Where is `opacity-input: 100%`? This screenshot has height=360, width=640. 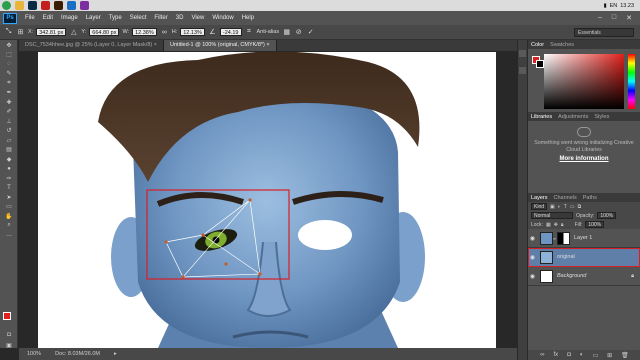 opacity-input: 100% is located at coordinates (607, 215).